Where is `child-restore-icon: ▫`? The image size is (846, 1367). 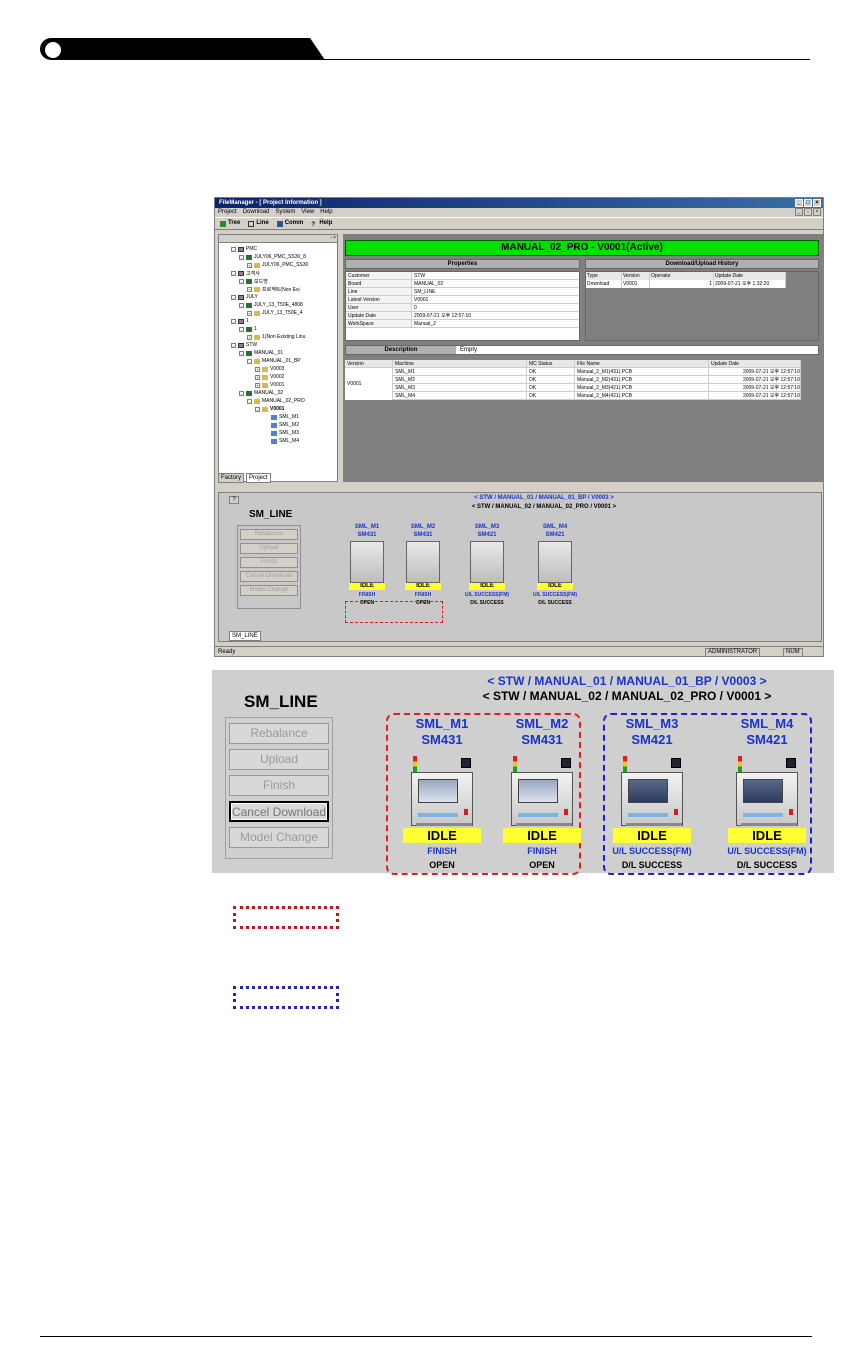
child-restore-icon: ▫ is located at coordinates (808, 212).